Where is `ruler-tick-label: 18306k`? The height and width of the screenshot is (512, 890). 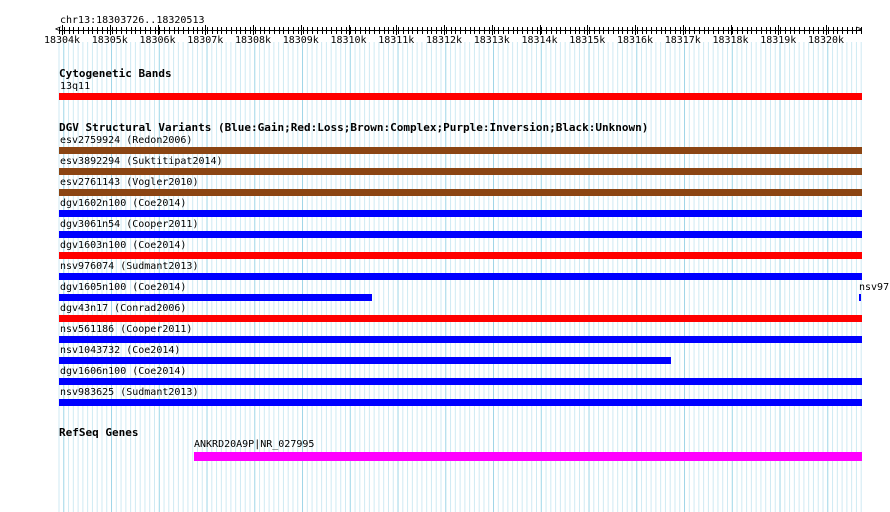 ruler-tick-label: 18306k is located at coordinates (157, 40).